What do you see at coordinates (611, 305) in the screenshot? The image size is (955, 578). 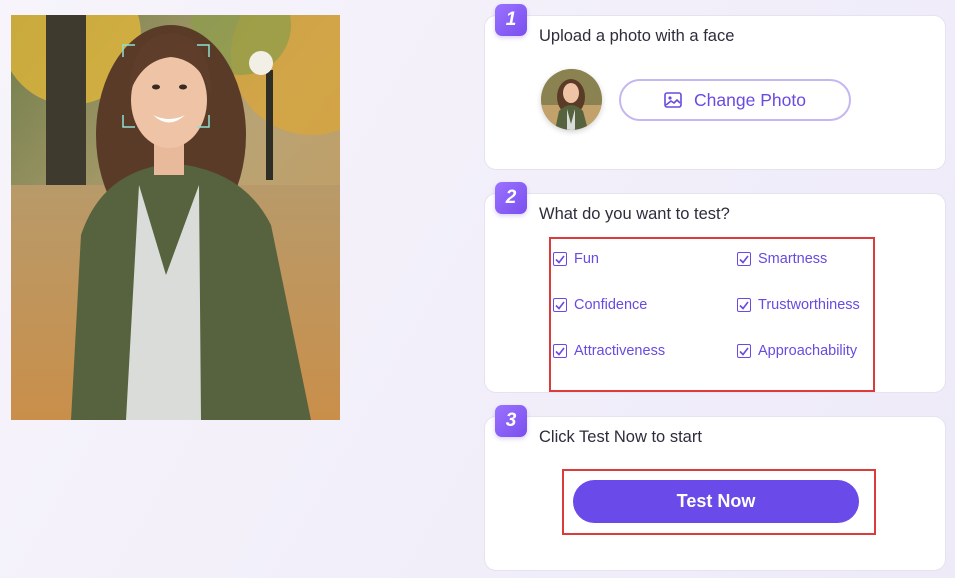 I see `option-label: Confidence` at bounding box center [611, 305].